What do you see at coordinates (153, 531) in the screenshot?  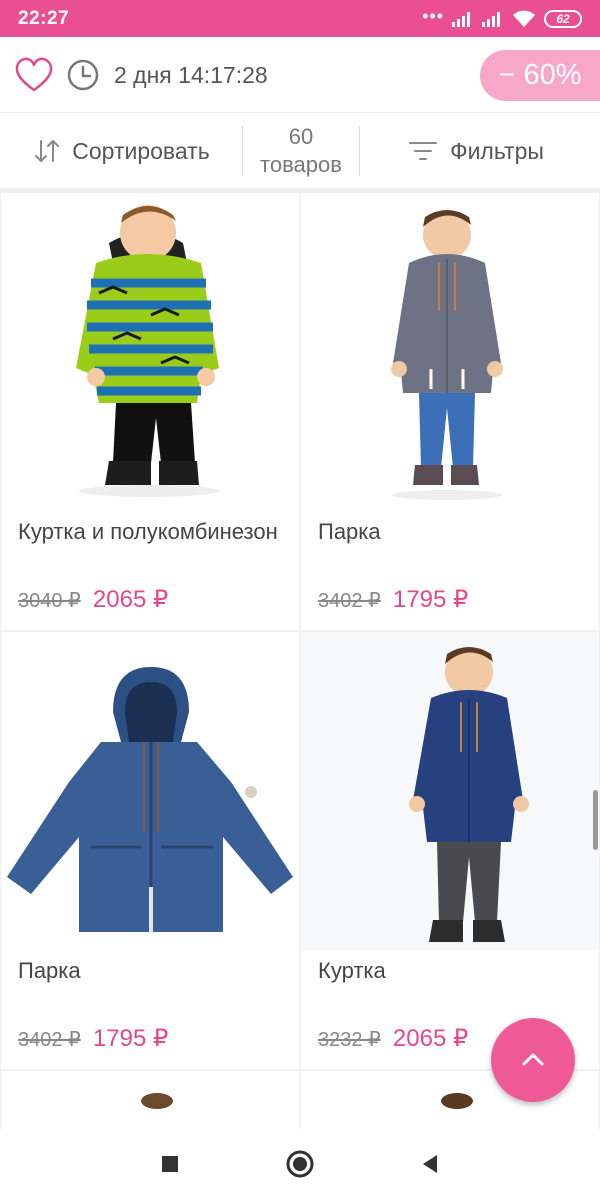 I see `product-name: Куртка и полукомбинезон` at bounding box center [153, 531].